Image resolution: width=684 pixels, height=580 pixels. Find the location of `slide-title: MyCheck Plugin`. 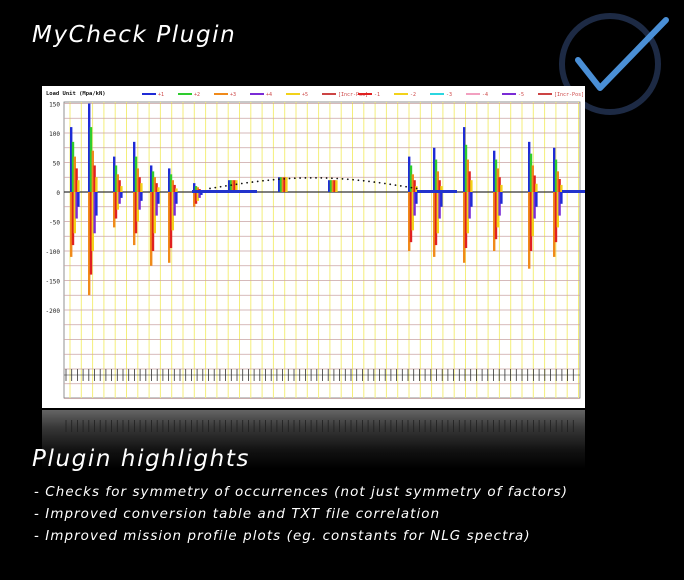

slide-title: MyCheck Plugin is located at coordinates (134, 35).